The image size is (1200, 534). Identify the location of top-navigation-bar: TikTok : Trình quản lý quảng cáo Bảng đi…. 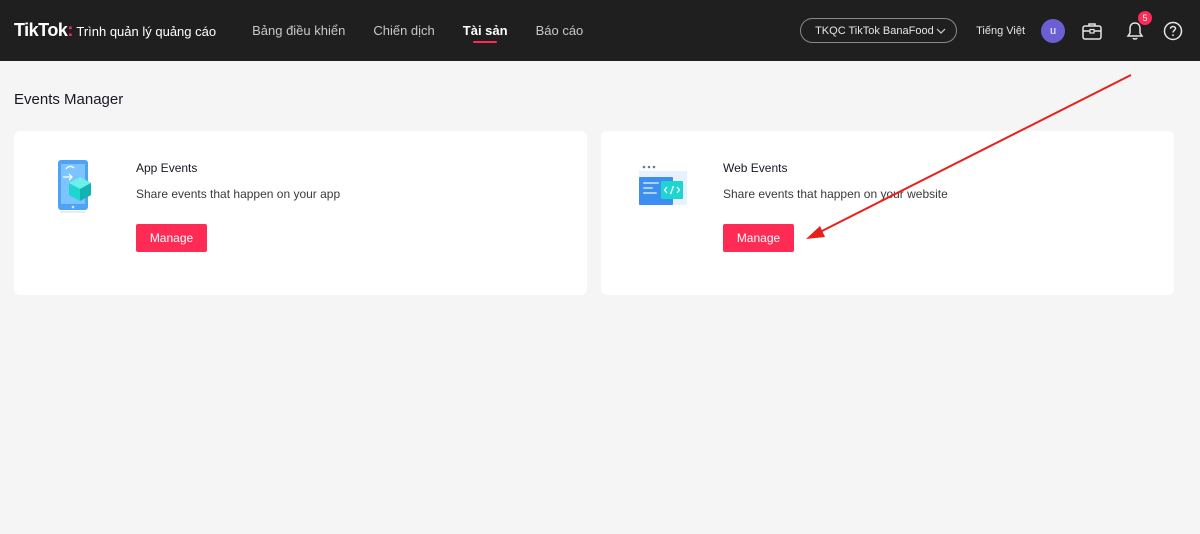
(600, 30).